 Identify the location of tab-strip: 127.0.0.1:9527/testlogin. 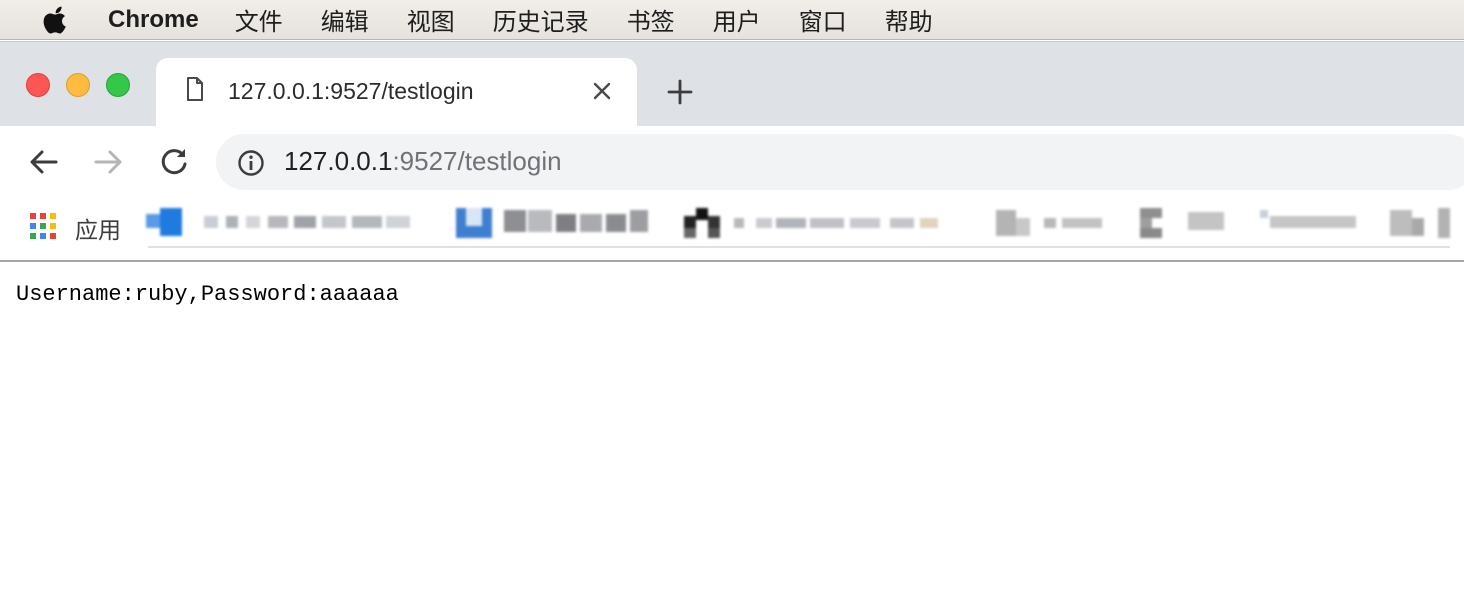
(732, 84).